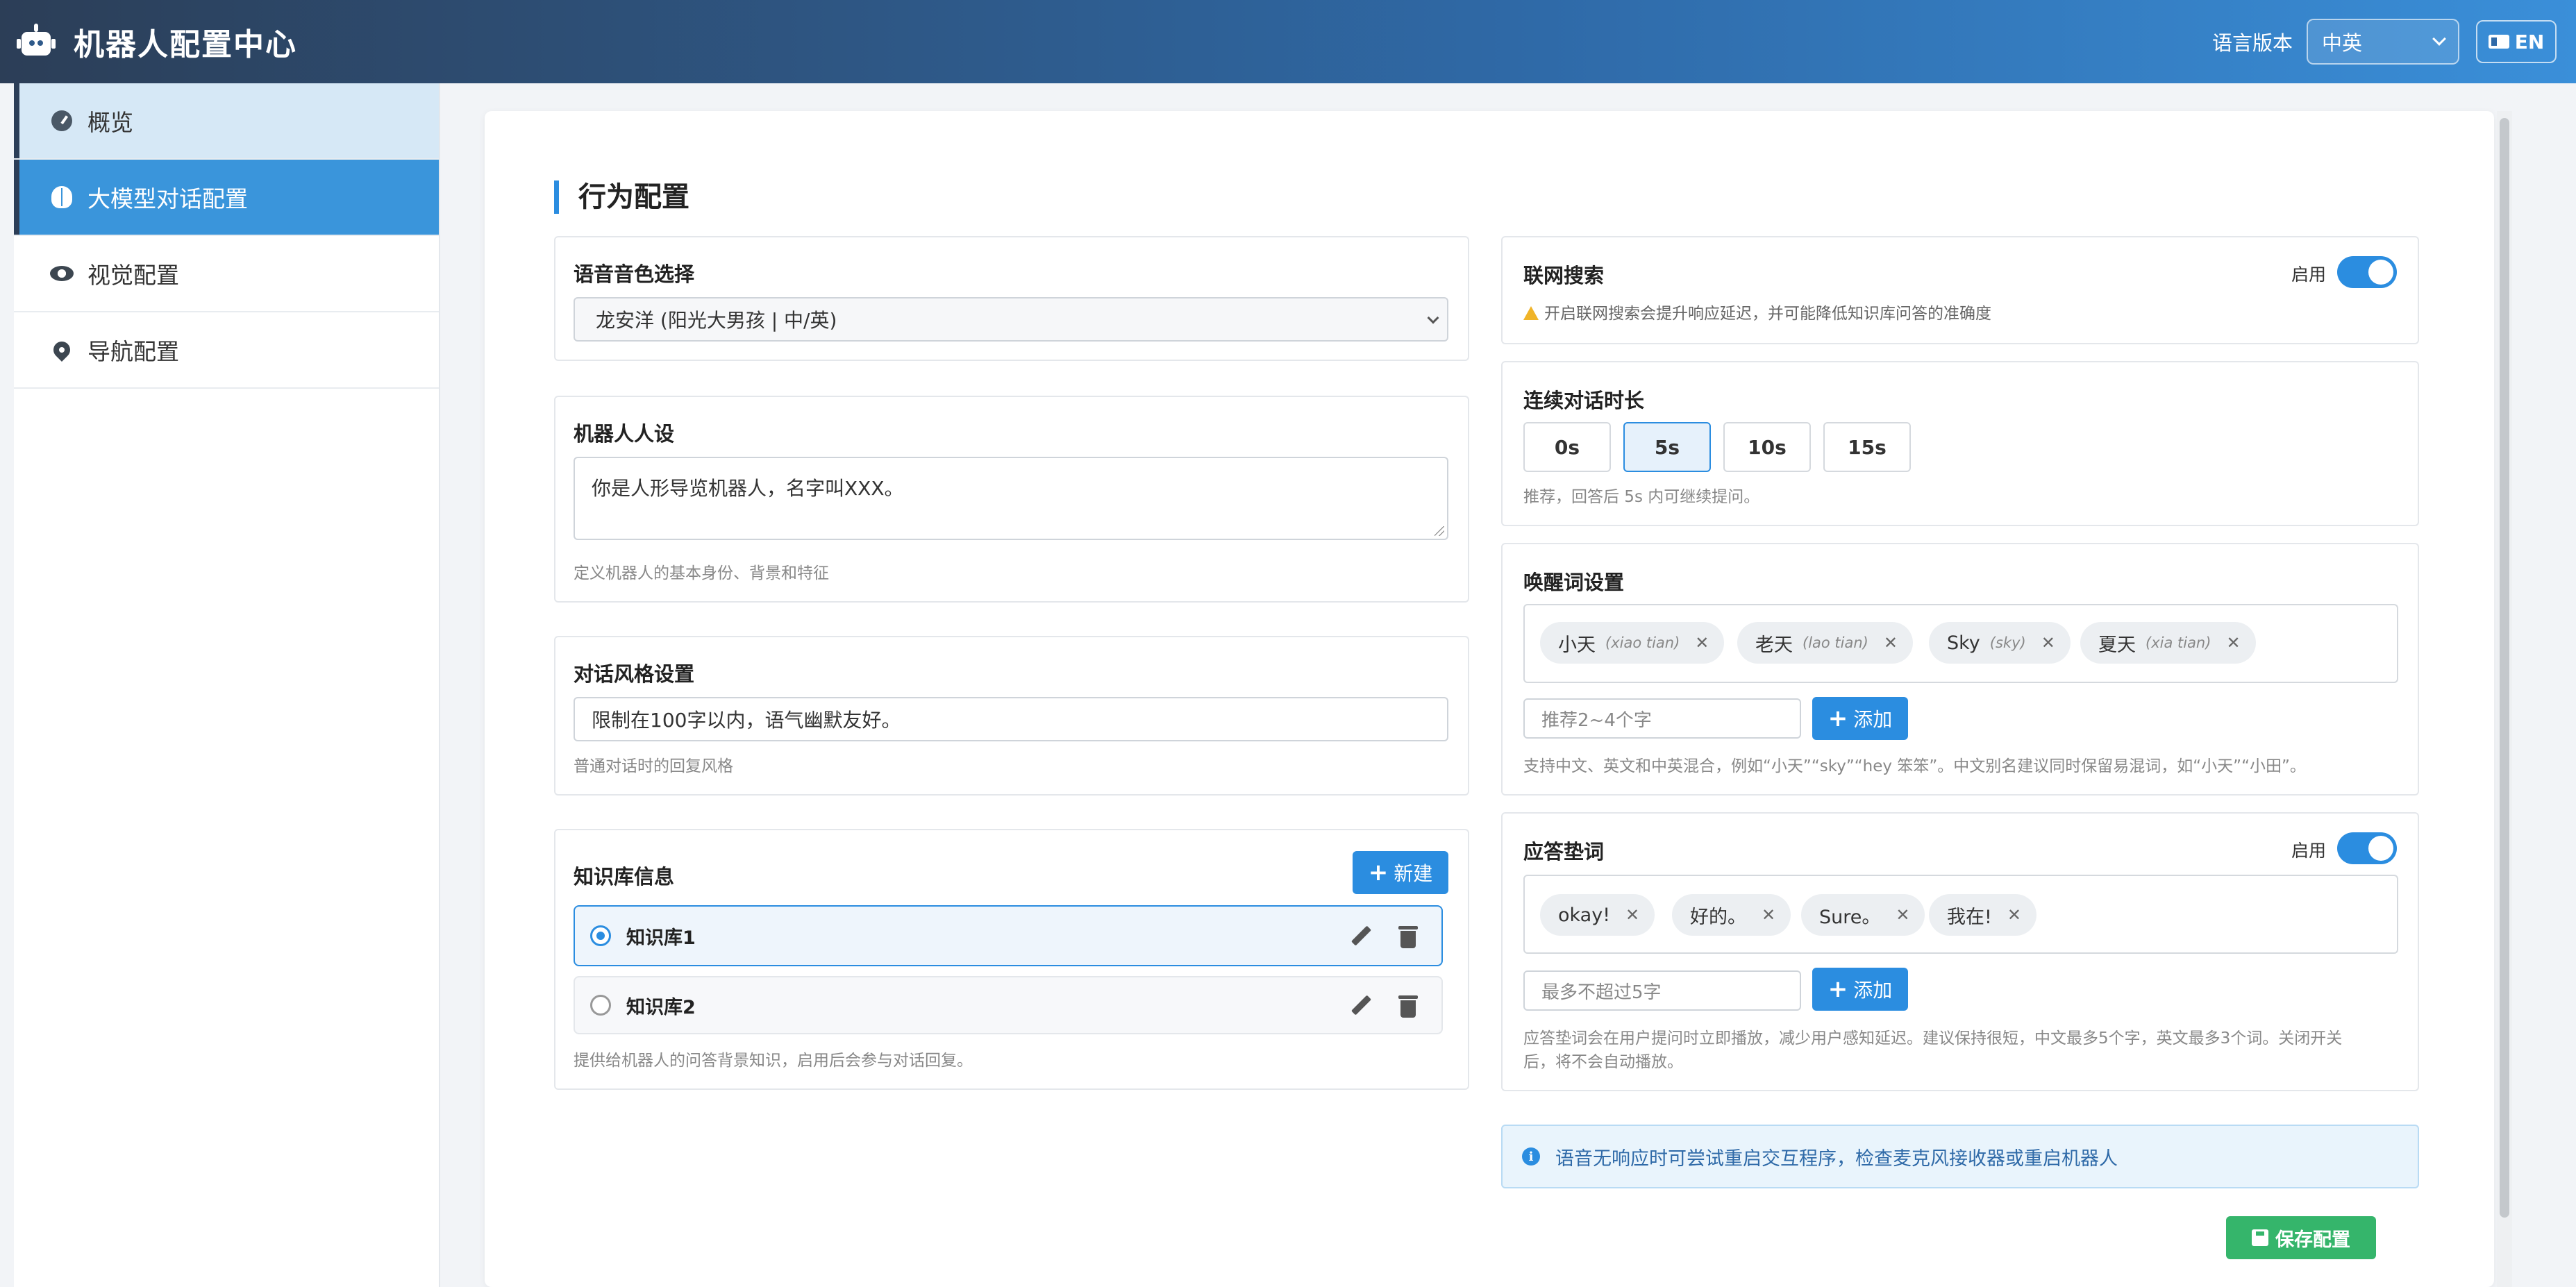 The image size is (2576, 1287). Describe the element at coordinates (634, 674) in the screenshot. I see `style-label: 对话风格设置` at that location.